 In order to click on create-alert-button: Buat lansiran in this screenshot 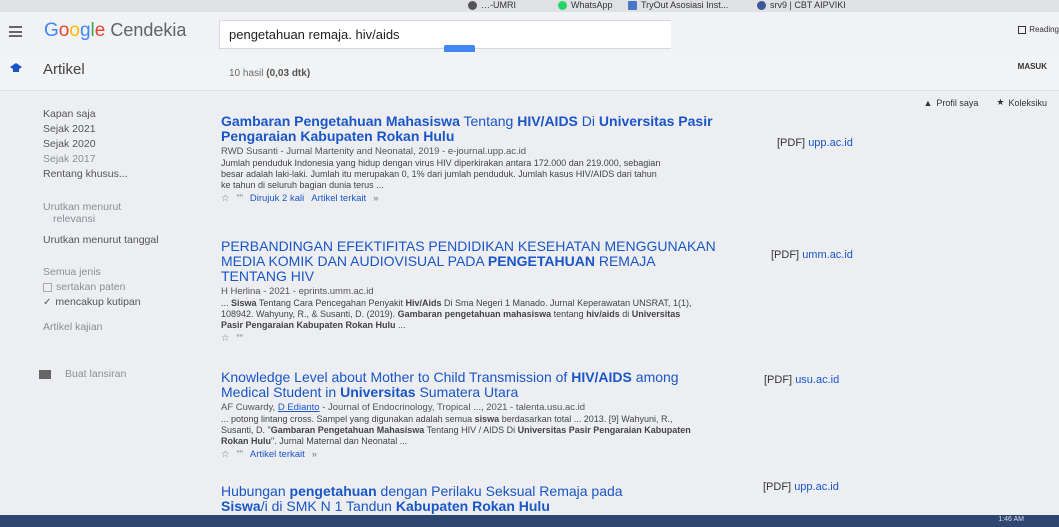, I will do `click(82, 374)`.